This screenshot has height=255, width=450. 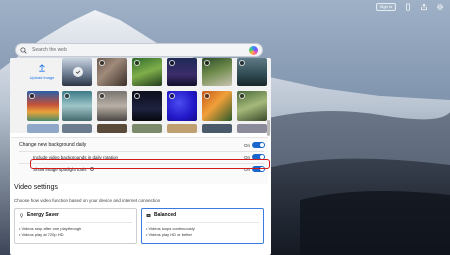 I want to click on phone-icon, so click(x=408, y=7).